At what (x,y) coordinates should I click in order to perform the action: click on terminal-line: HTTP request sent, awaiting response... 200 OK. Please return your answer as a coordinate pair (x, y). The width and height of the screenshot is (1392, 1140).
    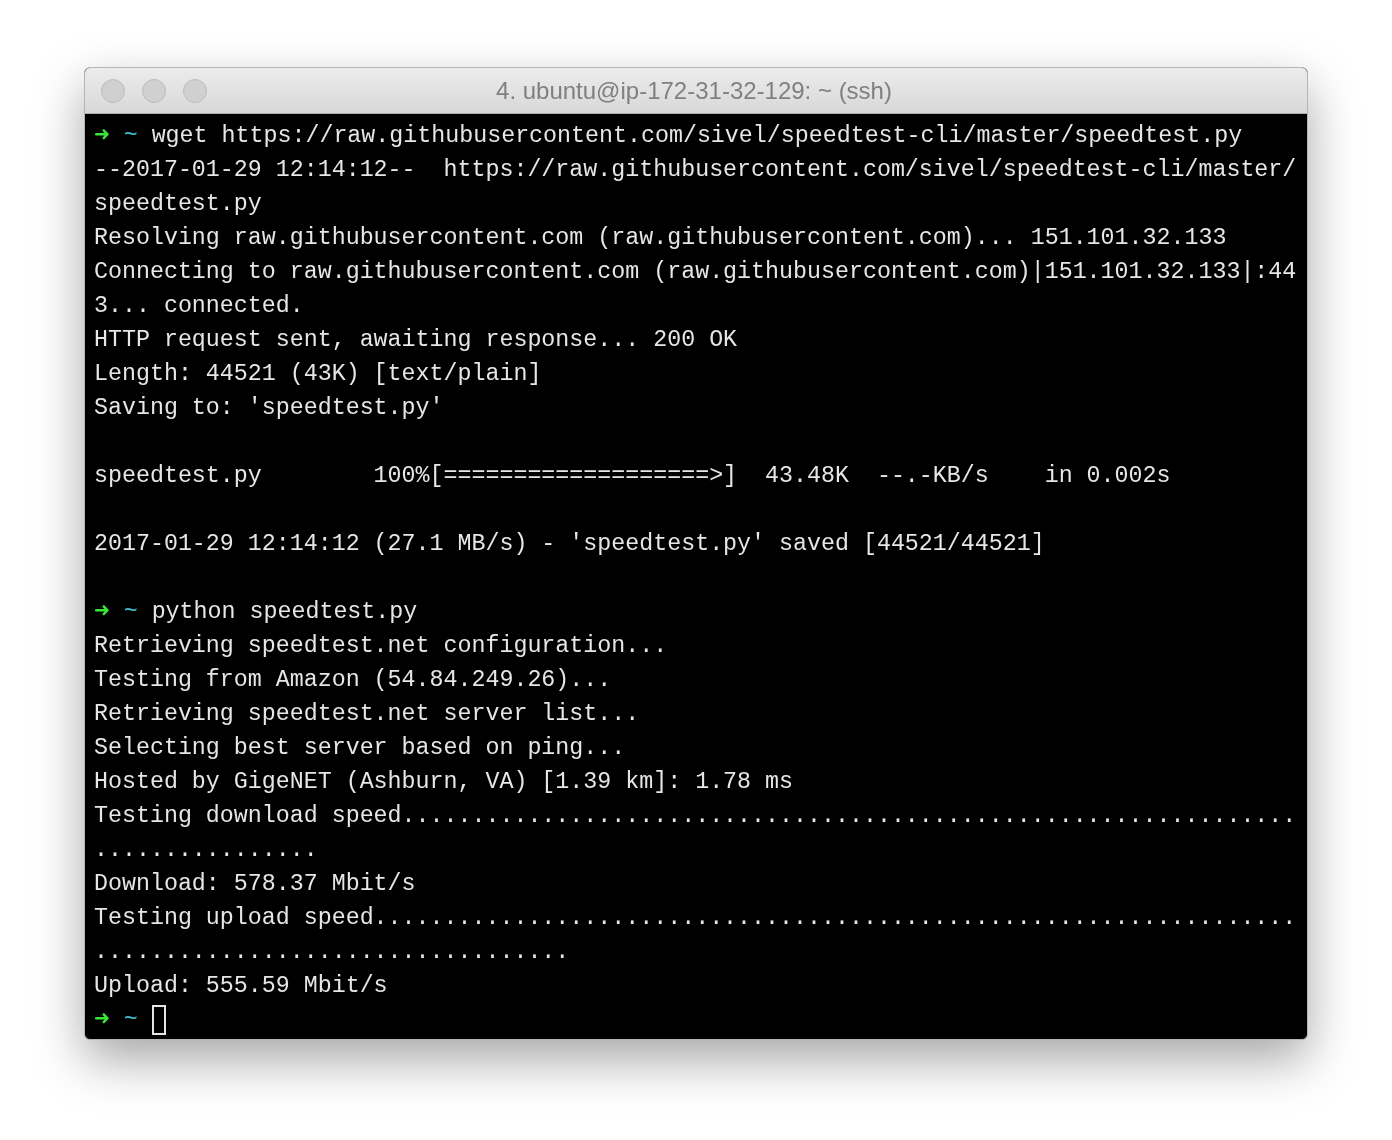
    Looking at the image, I should click on (416, 340).